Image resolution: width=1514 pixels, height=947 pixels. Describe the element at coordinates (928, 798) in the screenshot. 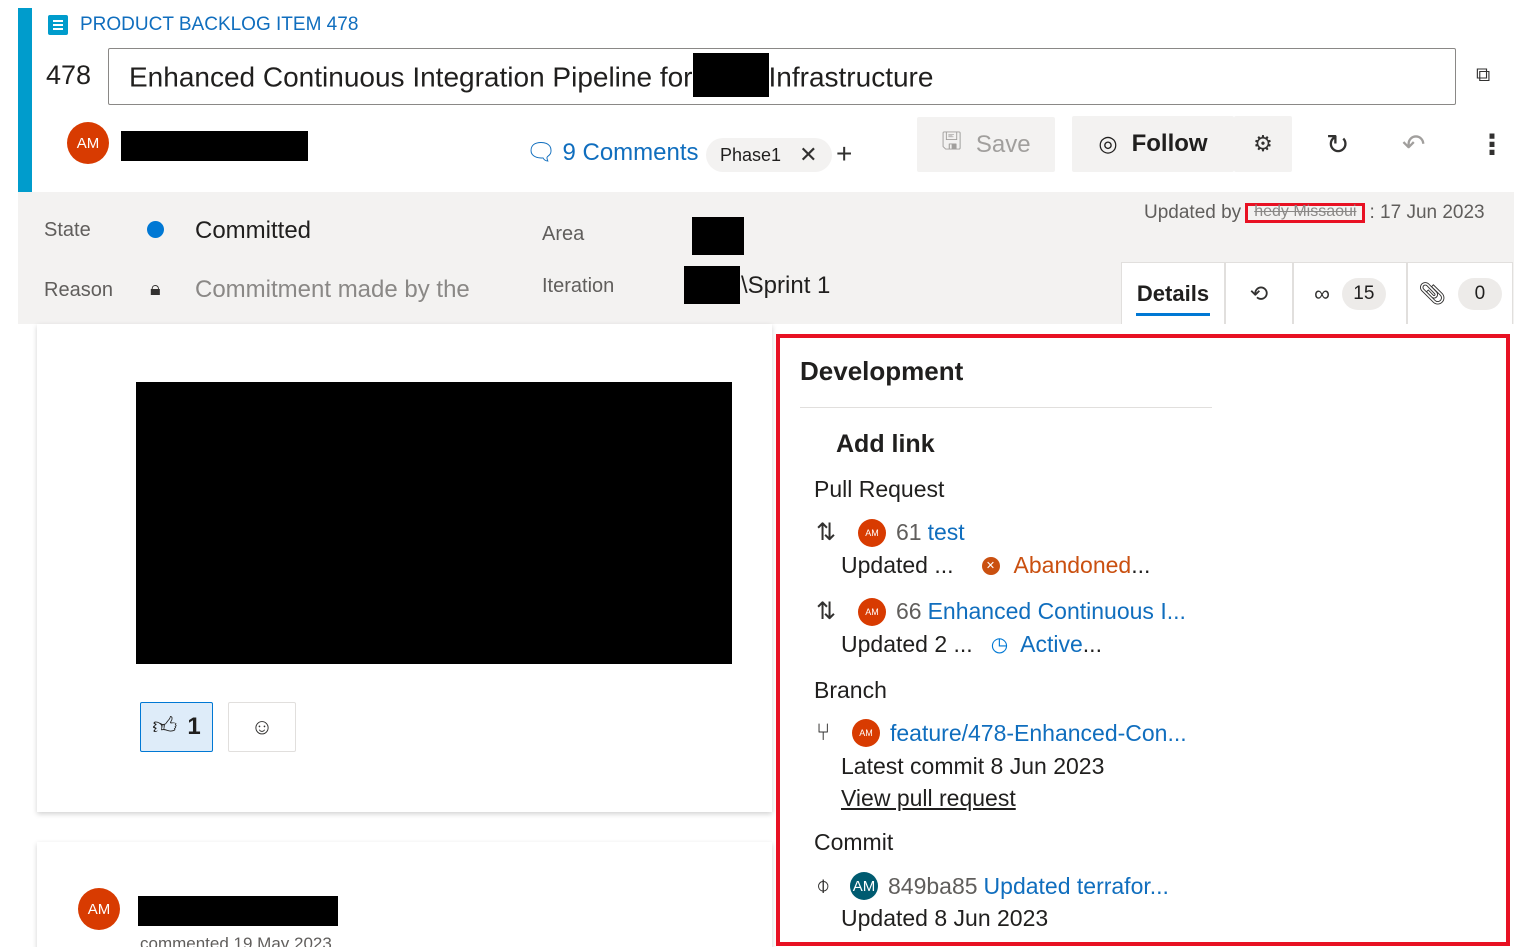

I see `view-pull-request-link: View pull request` at that location.